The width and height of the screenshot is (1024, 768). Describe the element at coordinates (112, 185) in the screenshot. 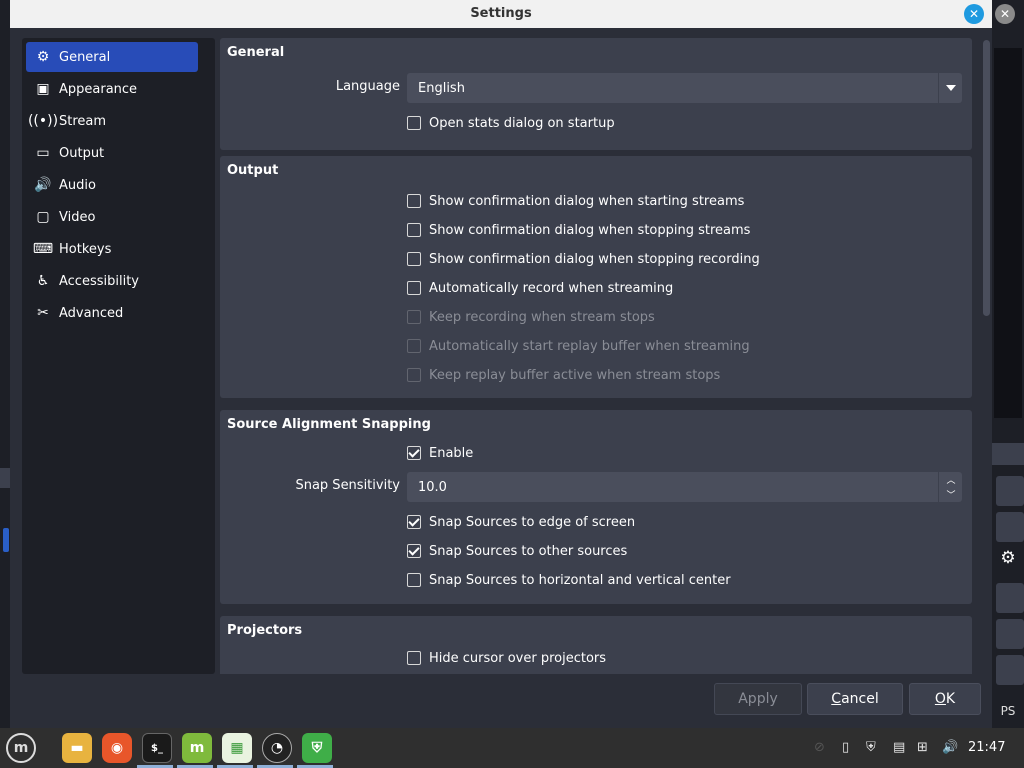

I see `sidebar-item-audio: 🔊 Audio` at that location.